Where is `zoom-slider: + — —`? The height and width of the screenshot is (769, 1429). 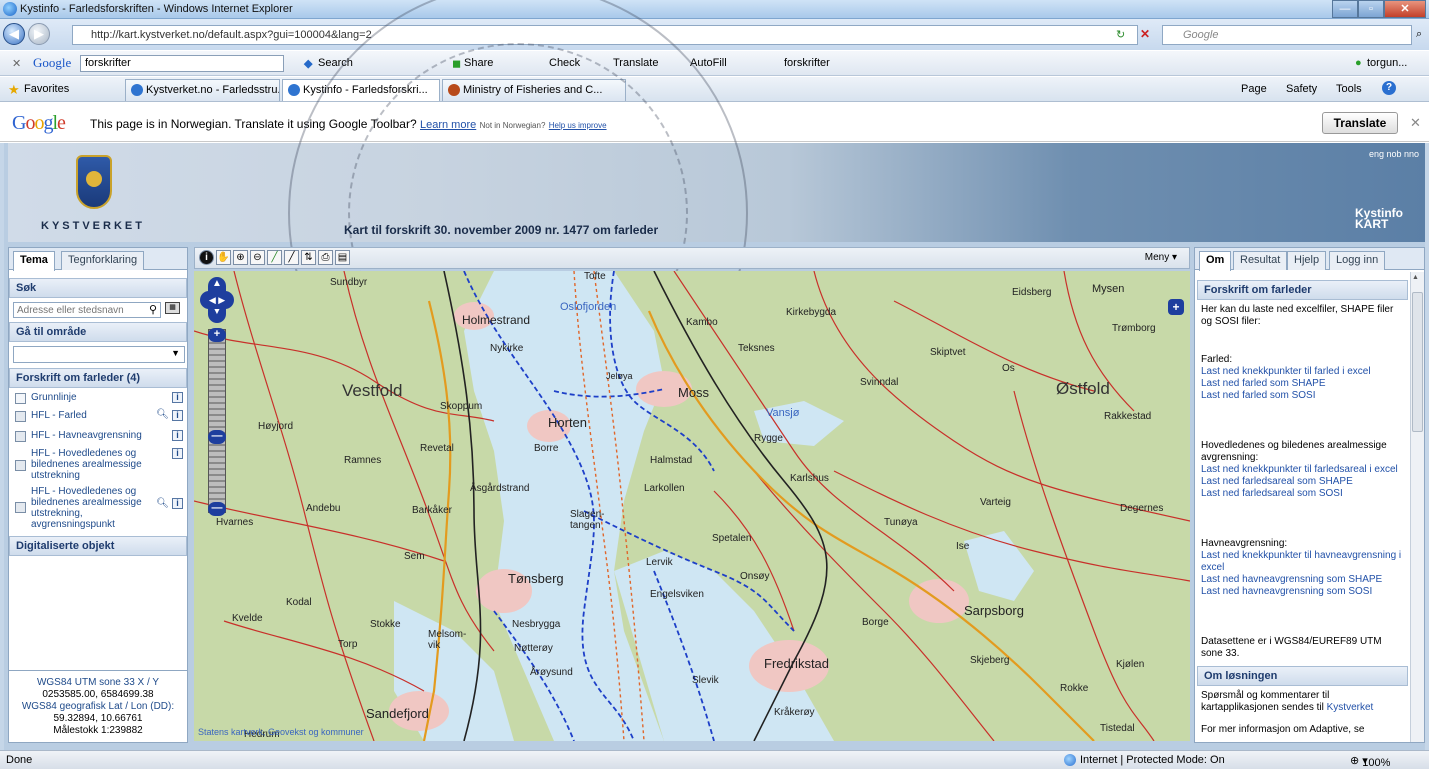 zoom-slider: + — — is located at coordinates (217, 422).